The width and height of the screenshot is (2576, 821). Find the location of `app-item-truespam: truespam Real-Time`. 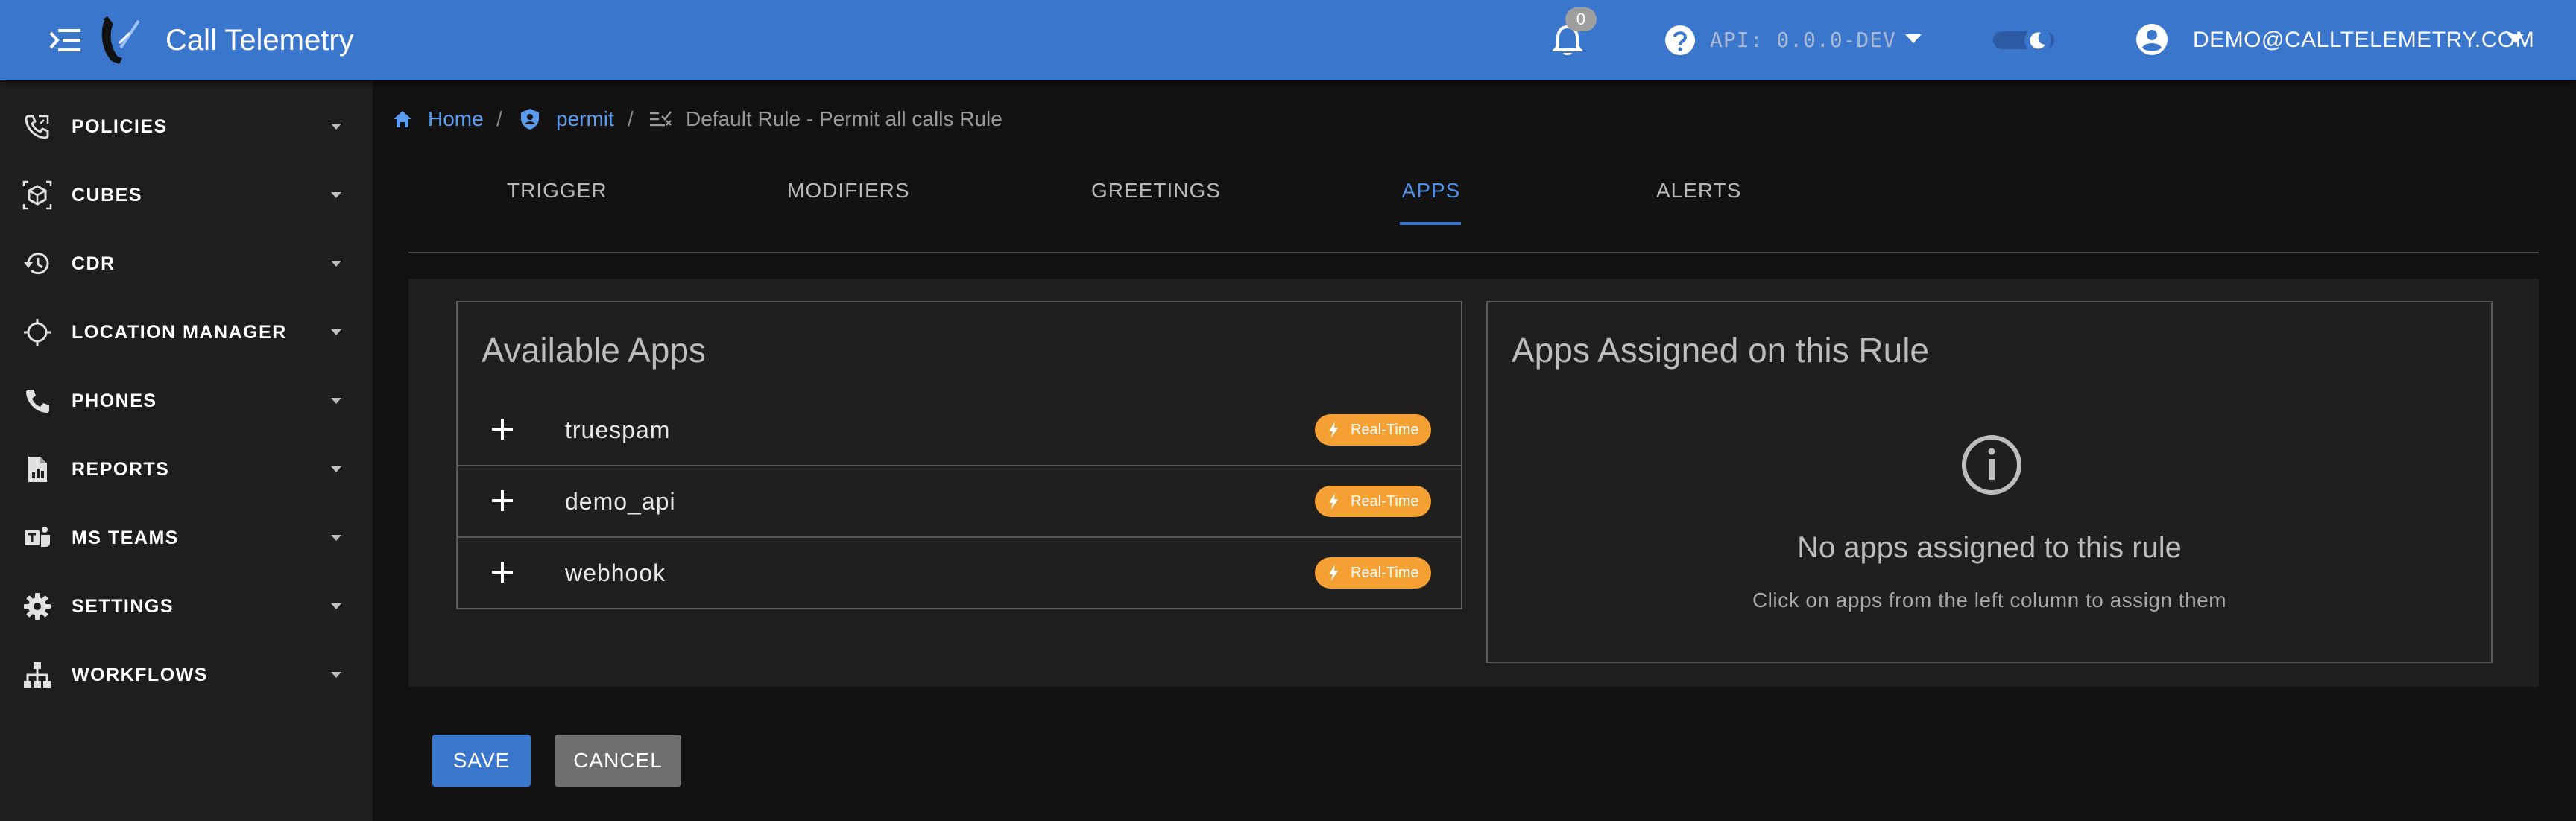

app-item-truespam: truespam Real-Time is located at coordinates (959, 430).